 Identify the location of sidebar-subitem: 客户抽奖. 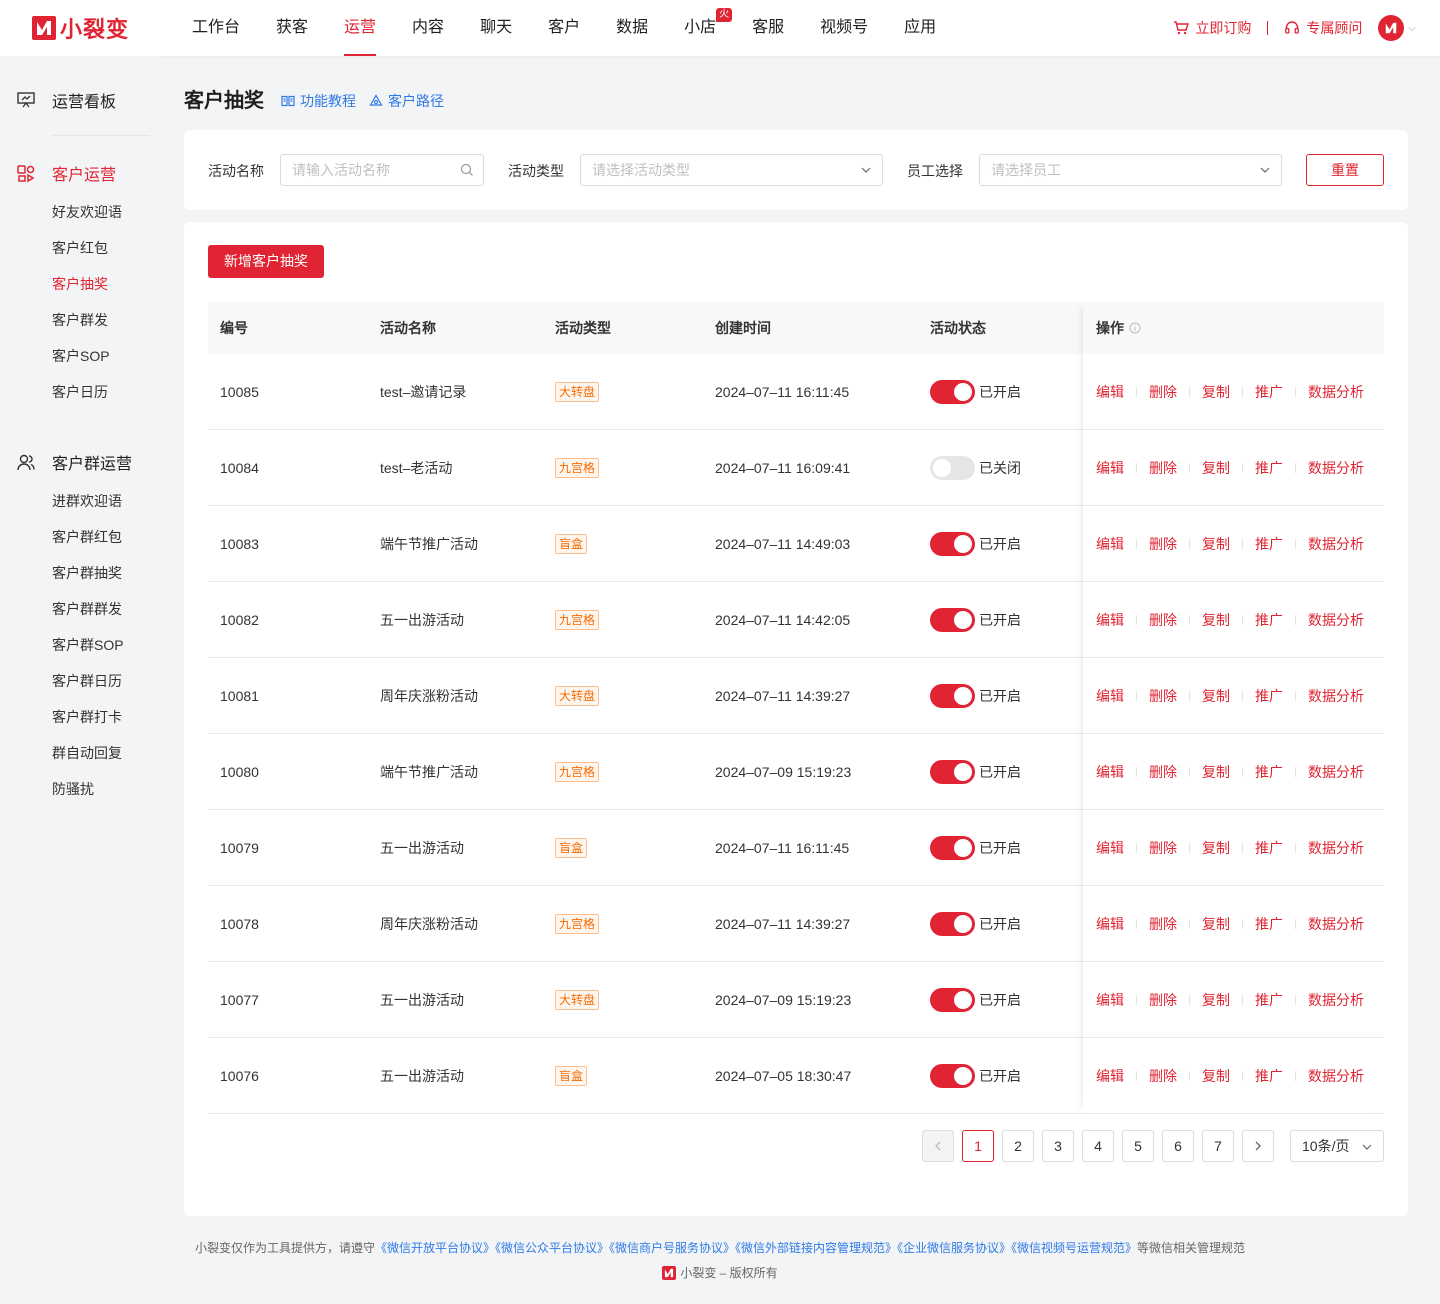
(80, 284).